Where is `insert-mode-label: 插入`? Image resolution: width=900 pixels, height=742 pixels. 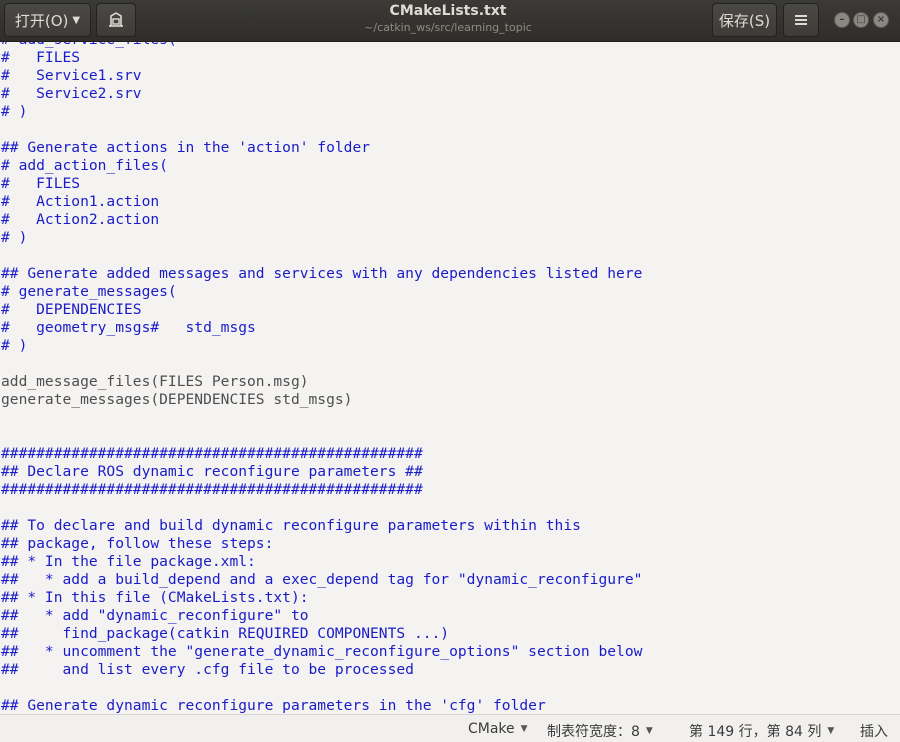
insert-mode-label: 插入 is located at coordinates (874, 732).